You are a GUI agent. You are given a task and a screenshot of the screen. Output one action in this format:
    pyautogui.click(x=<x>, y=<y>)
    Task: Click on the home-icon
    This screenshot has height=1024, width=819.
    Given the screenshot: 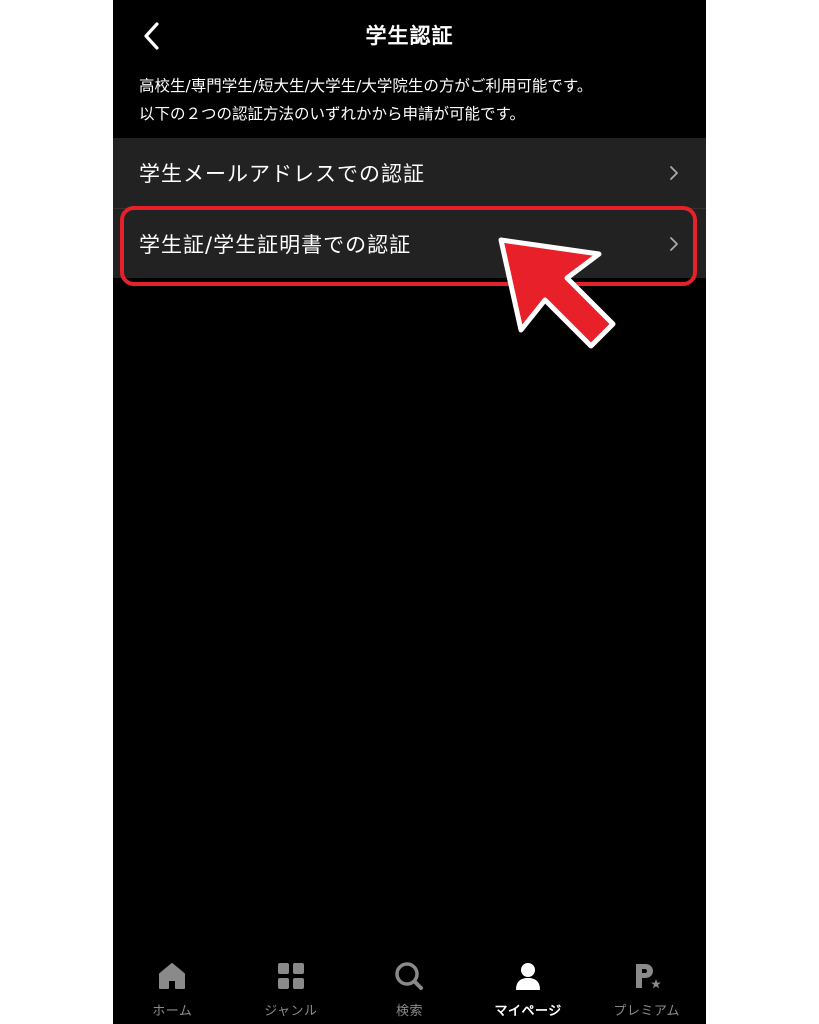 What is the action you would take?
    pyautogui.click(x=172, y=976)
    